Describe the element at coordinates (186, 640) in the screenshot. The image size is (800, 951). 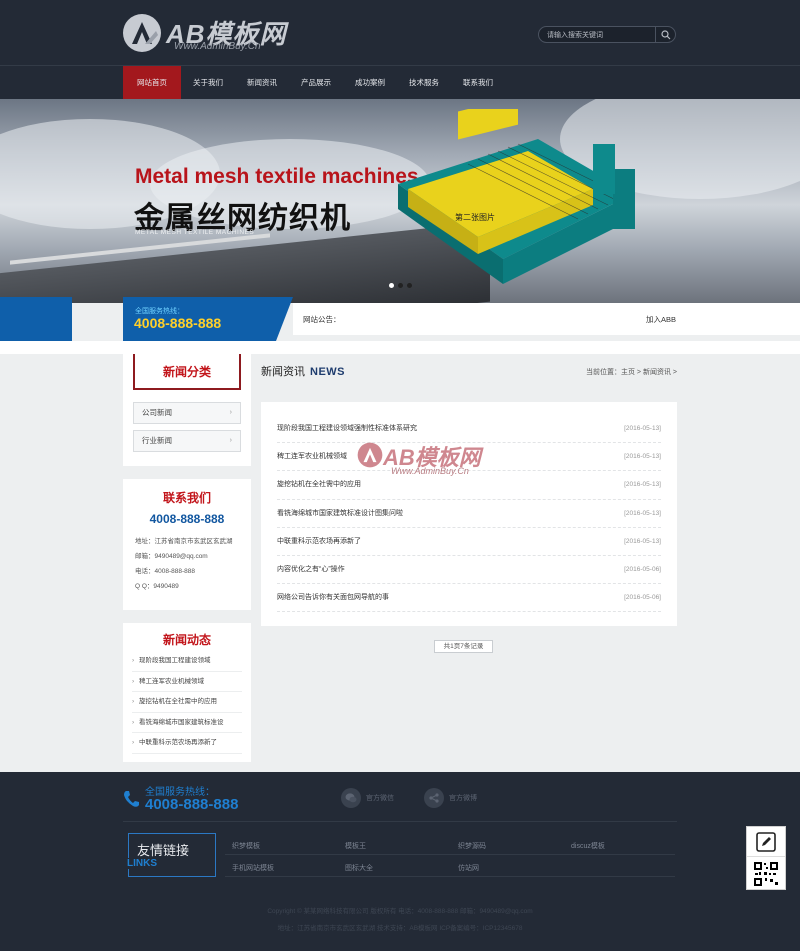
I see `dynamics-title: 新闻动态` at that location.